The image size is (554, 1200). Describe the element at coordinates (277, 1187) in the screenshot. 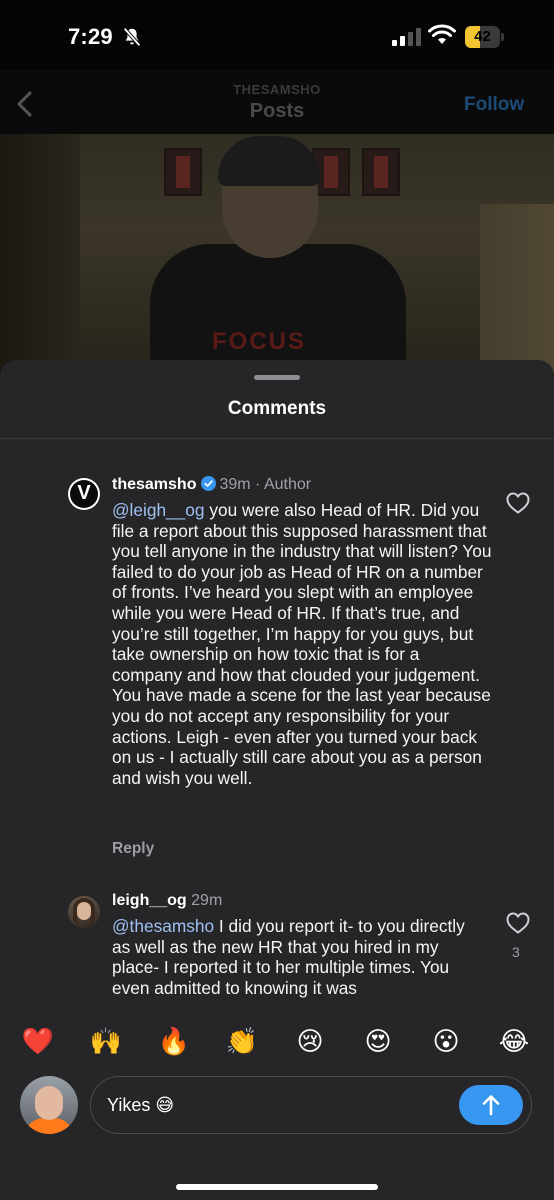

I see `home-indicator` at that location.